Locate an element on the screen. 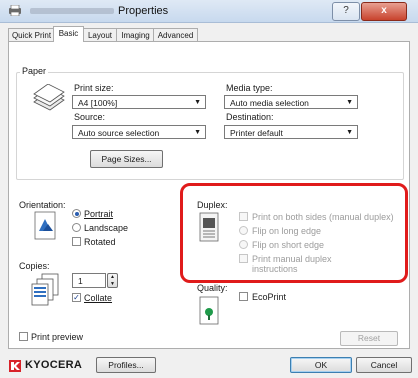 The height and width of the screenshot is (378, 418). duplex-highlight-annotation is located at coordinates (294, 233).